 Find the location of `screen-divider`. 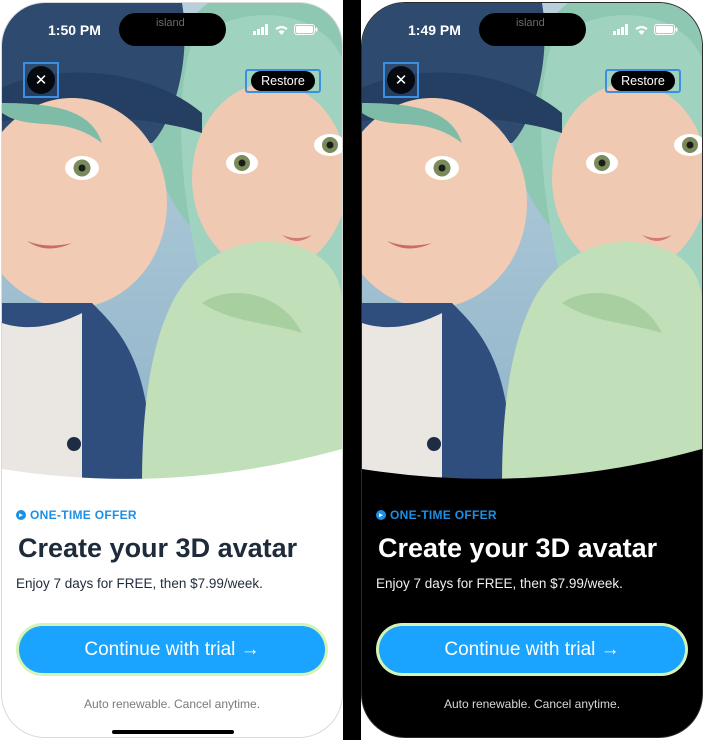

screen-divider is located at coordinates (352, 370).